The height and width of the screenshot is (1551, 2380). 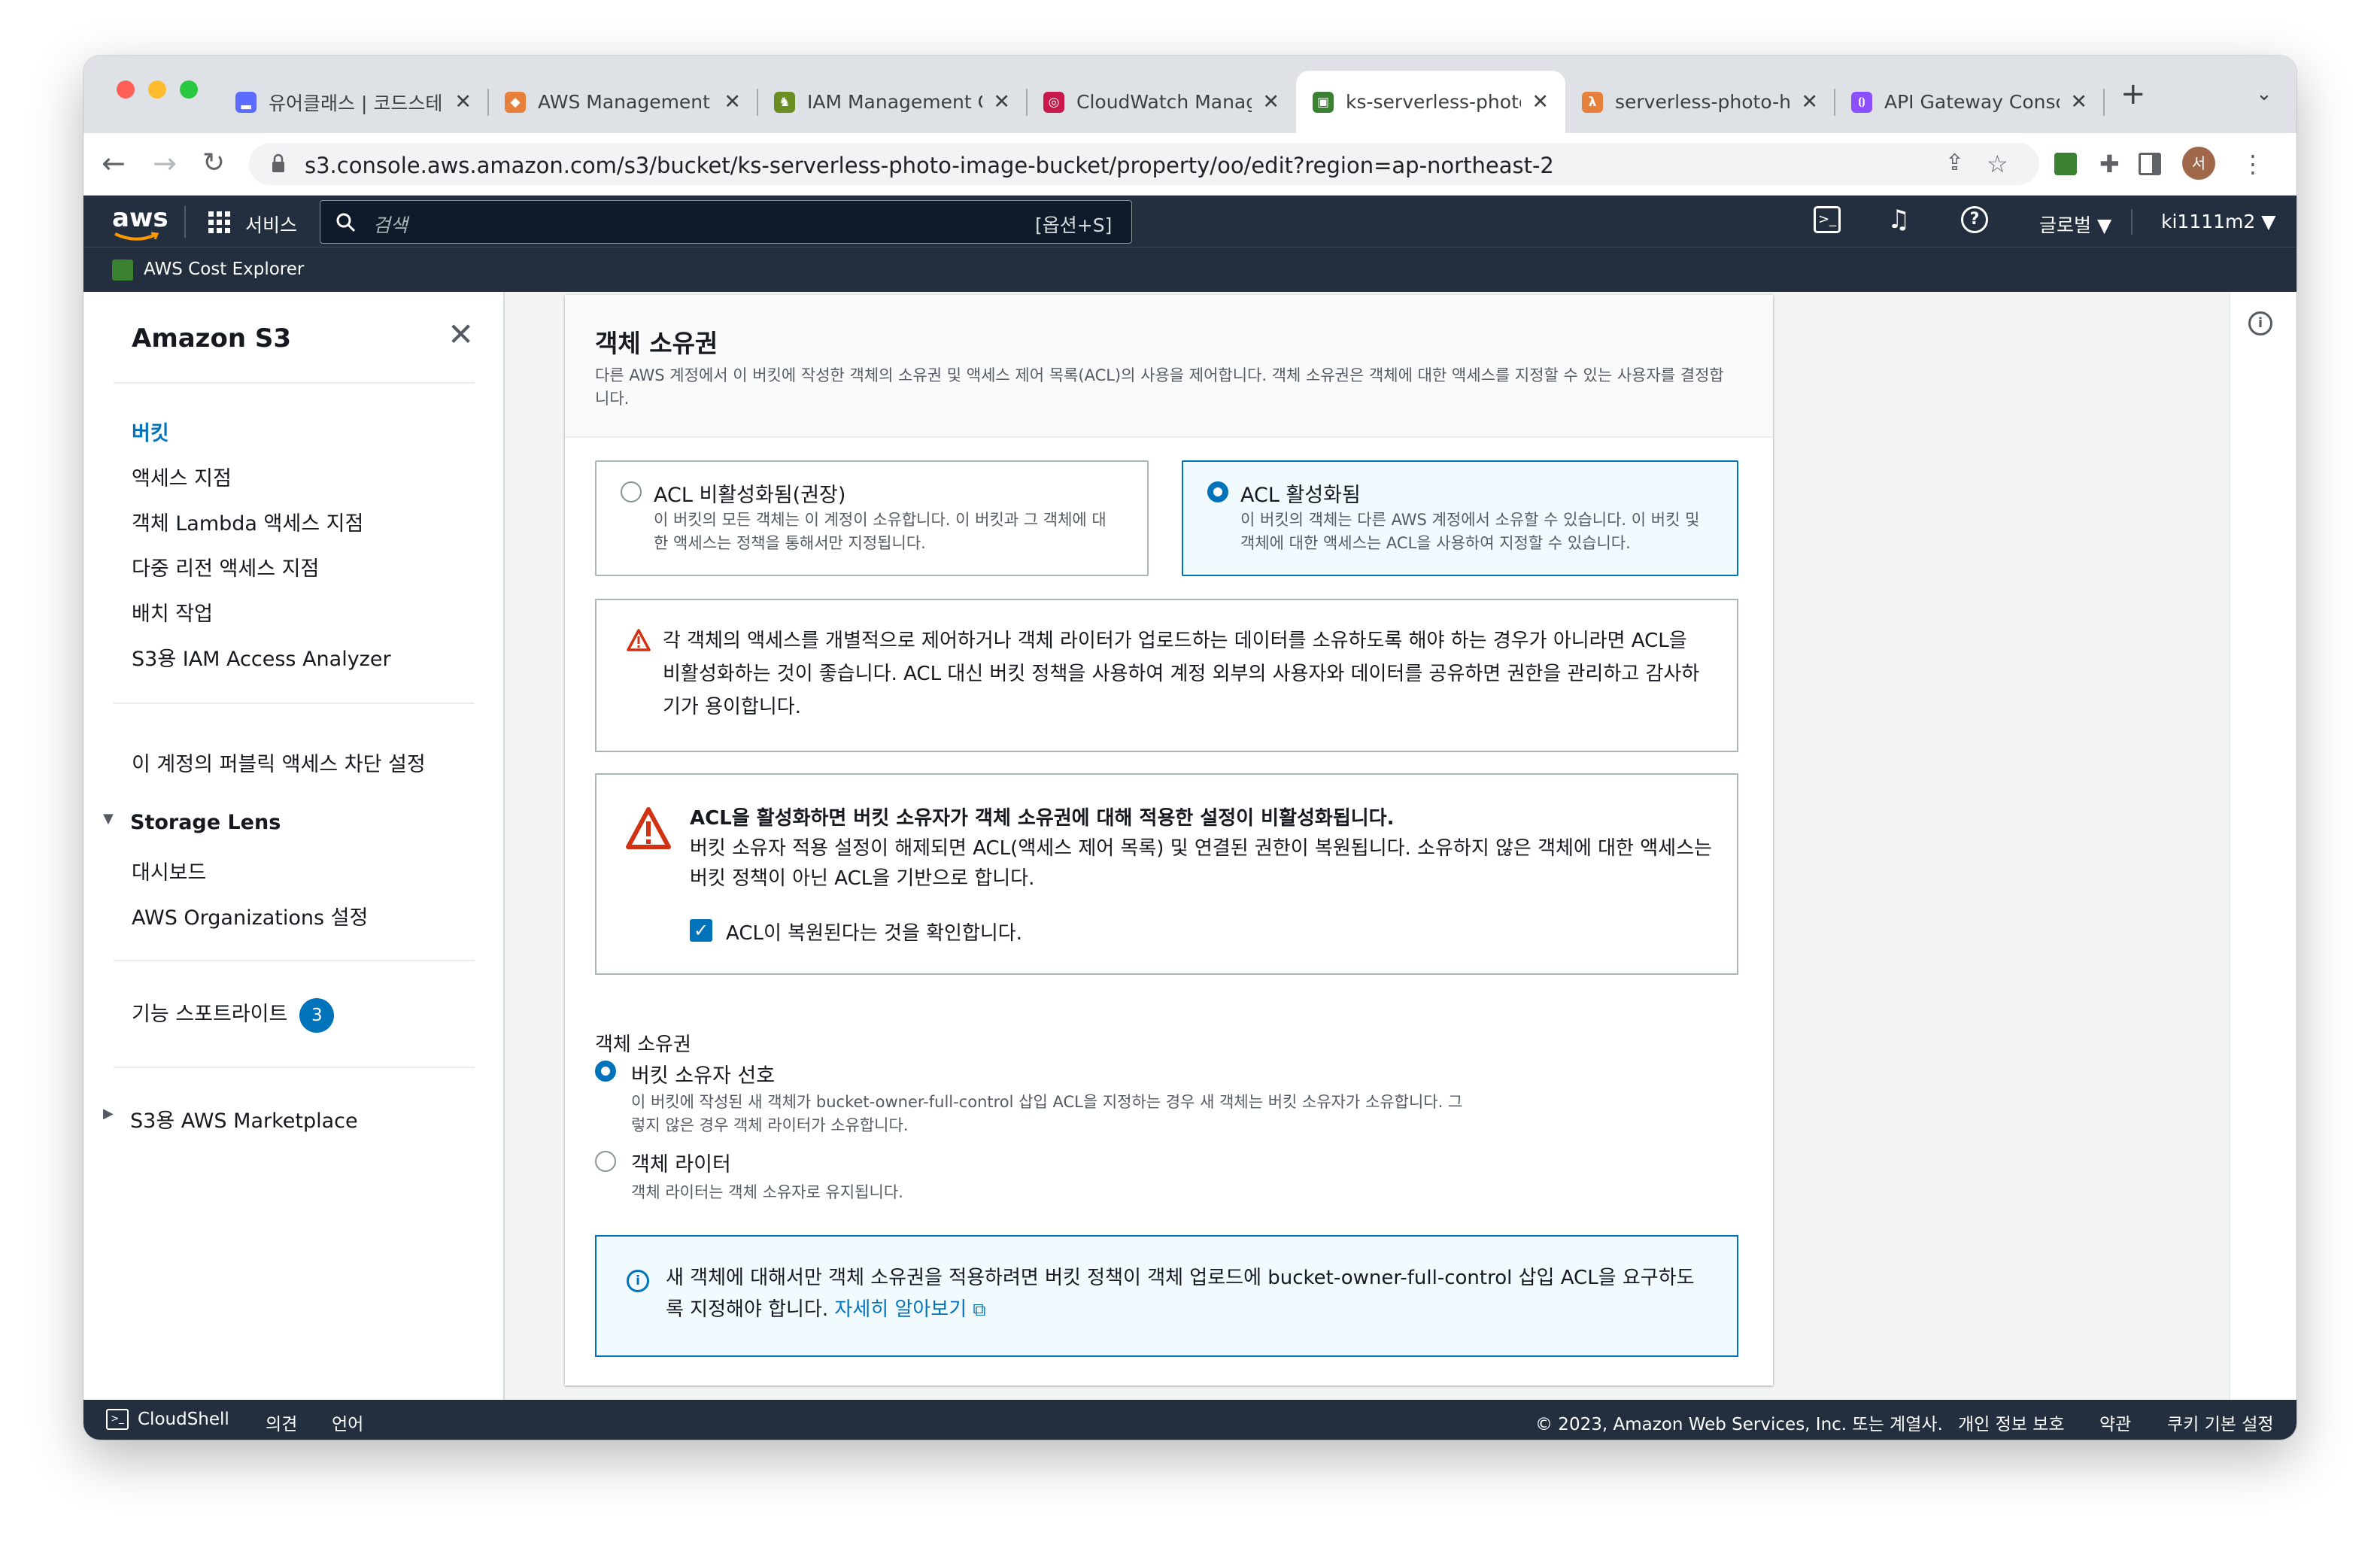 I want to click on object-writer-radio, so click(x=605, y=1162).